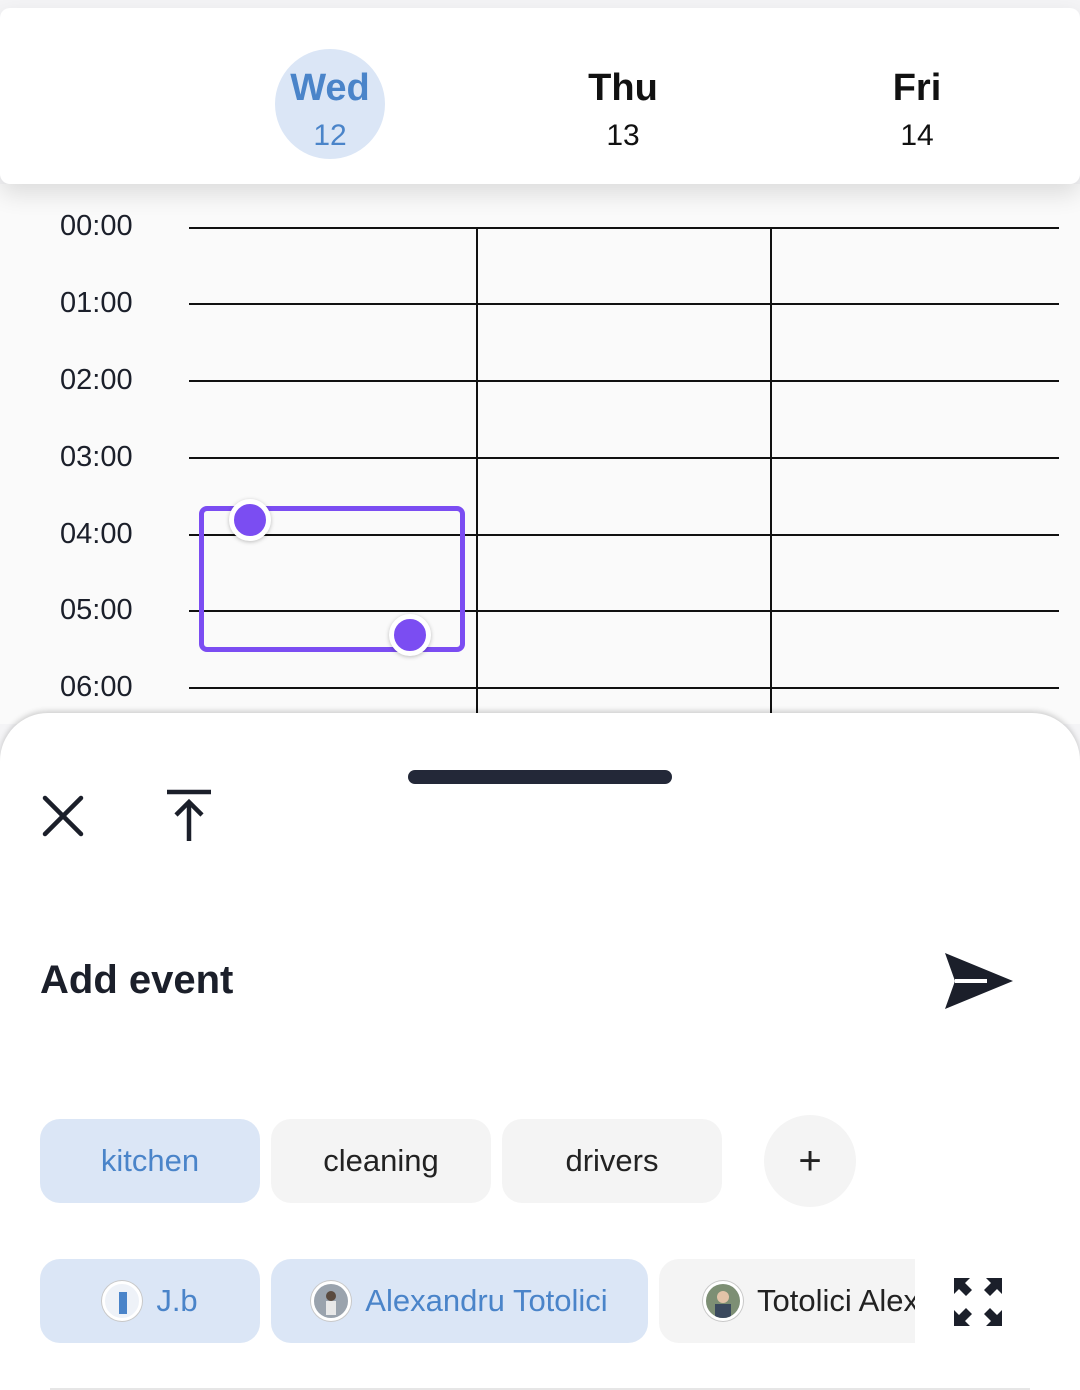  I want to click on person-chip-jb: J.b, so click(150, 1301).